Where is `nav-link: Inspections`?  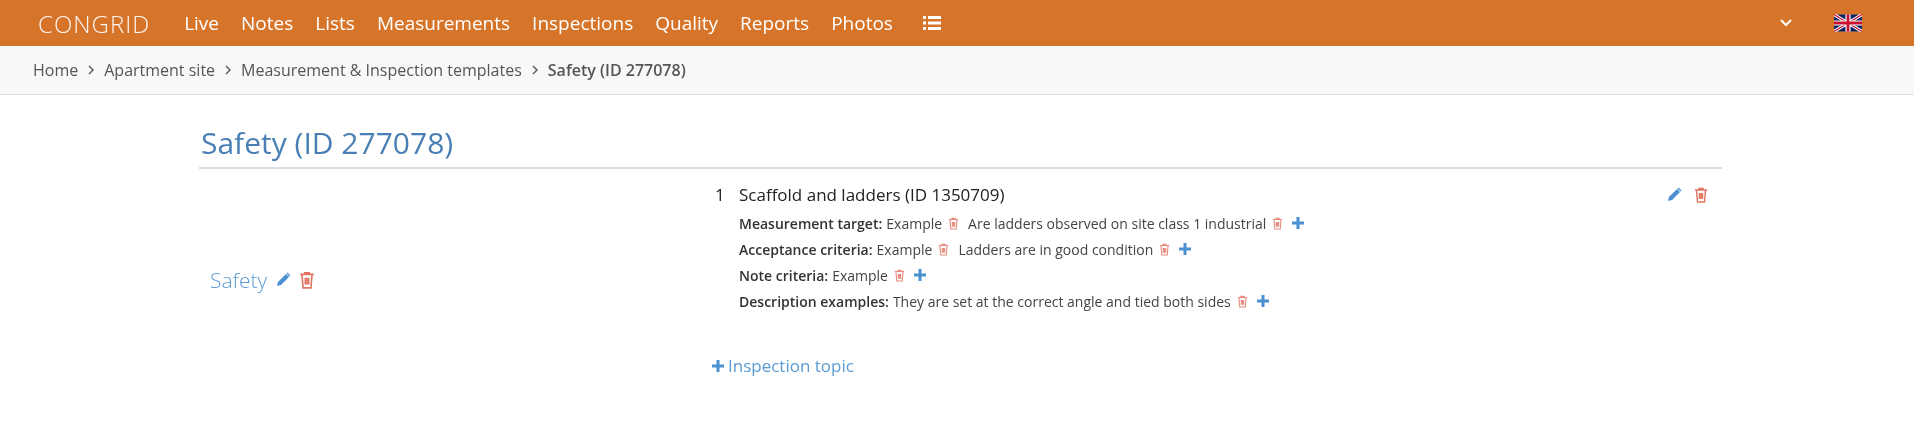 nav-link: Inspections is located at coordinates (583, 23).